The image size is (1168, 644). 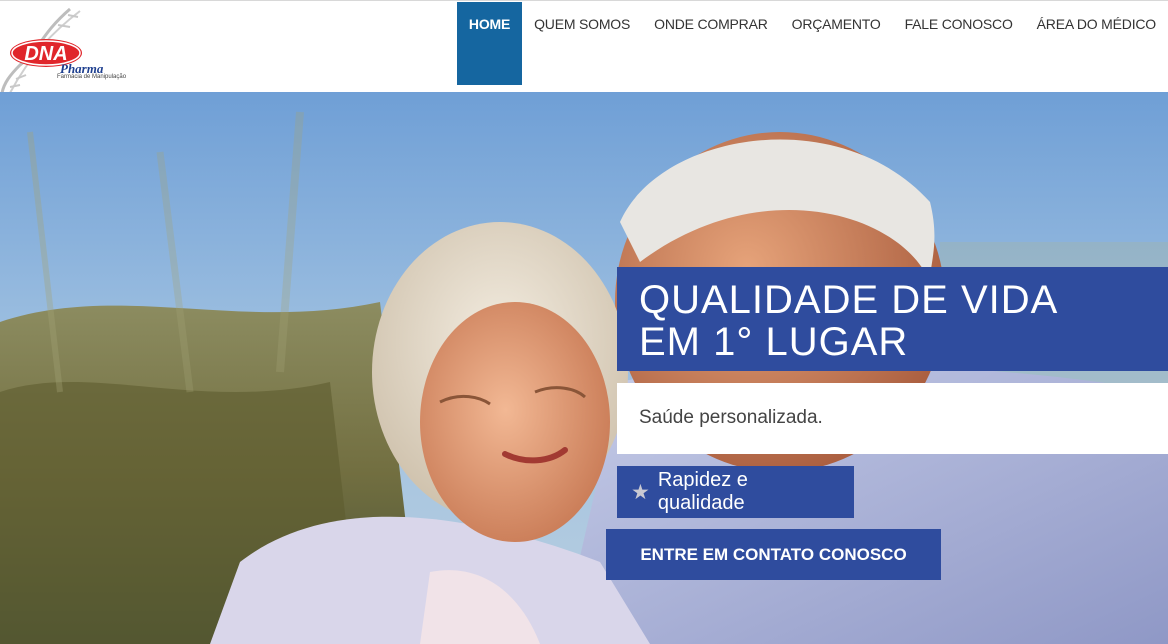 What do you see at coordinates (582, 23) in the screenshot?
I see `nav-item-quem-somos: QUEM SOMOS` at bounding box center [582, 23].